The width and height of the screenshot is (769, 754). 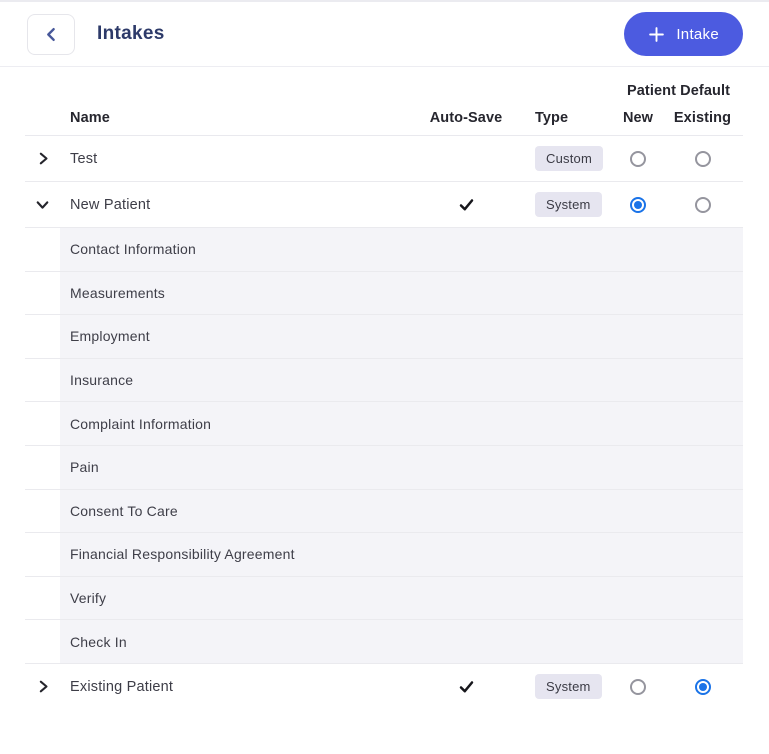 I want to click on intake-section-row: Complaint Information, so click(x=384, y=424).